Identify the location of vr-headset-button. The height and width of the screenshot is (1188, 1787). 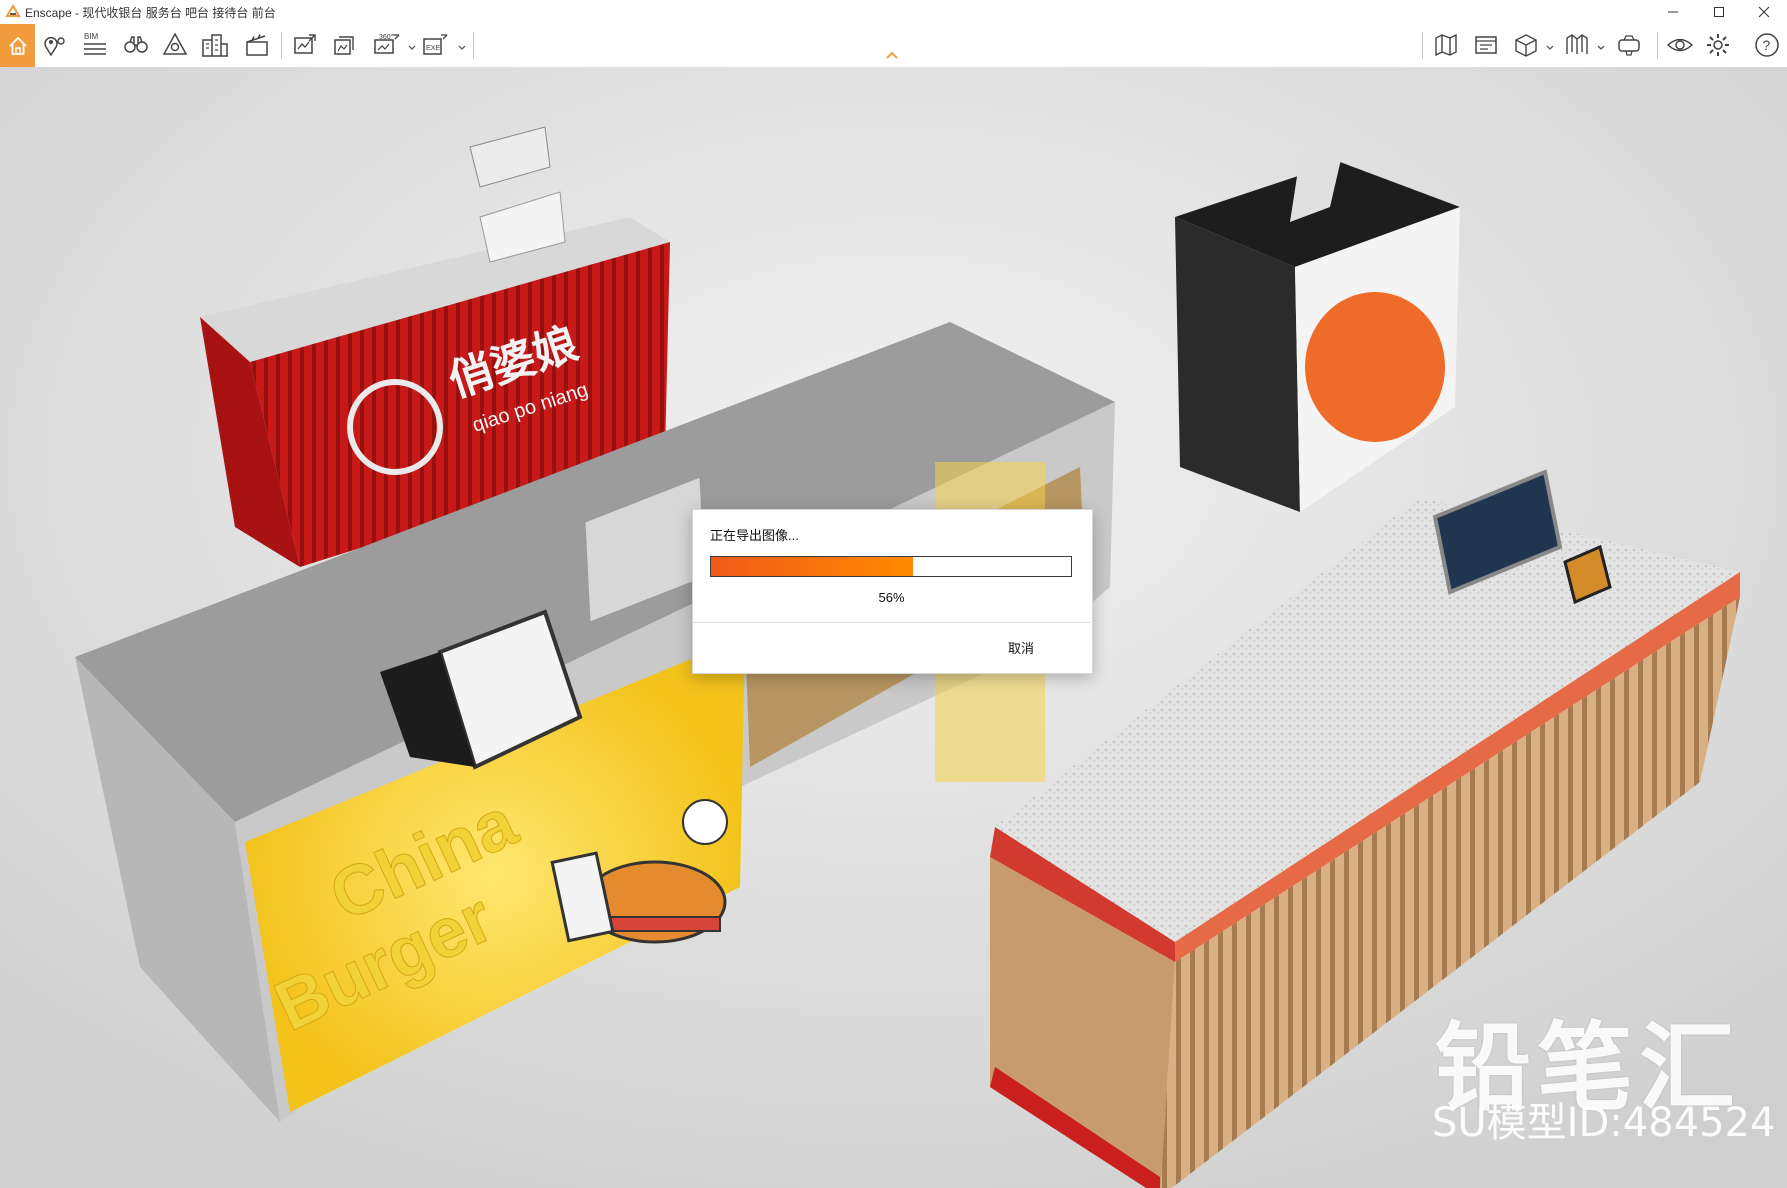
(1629, 45).